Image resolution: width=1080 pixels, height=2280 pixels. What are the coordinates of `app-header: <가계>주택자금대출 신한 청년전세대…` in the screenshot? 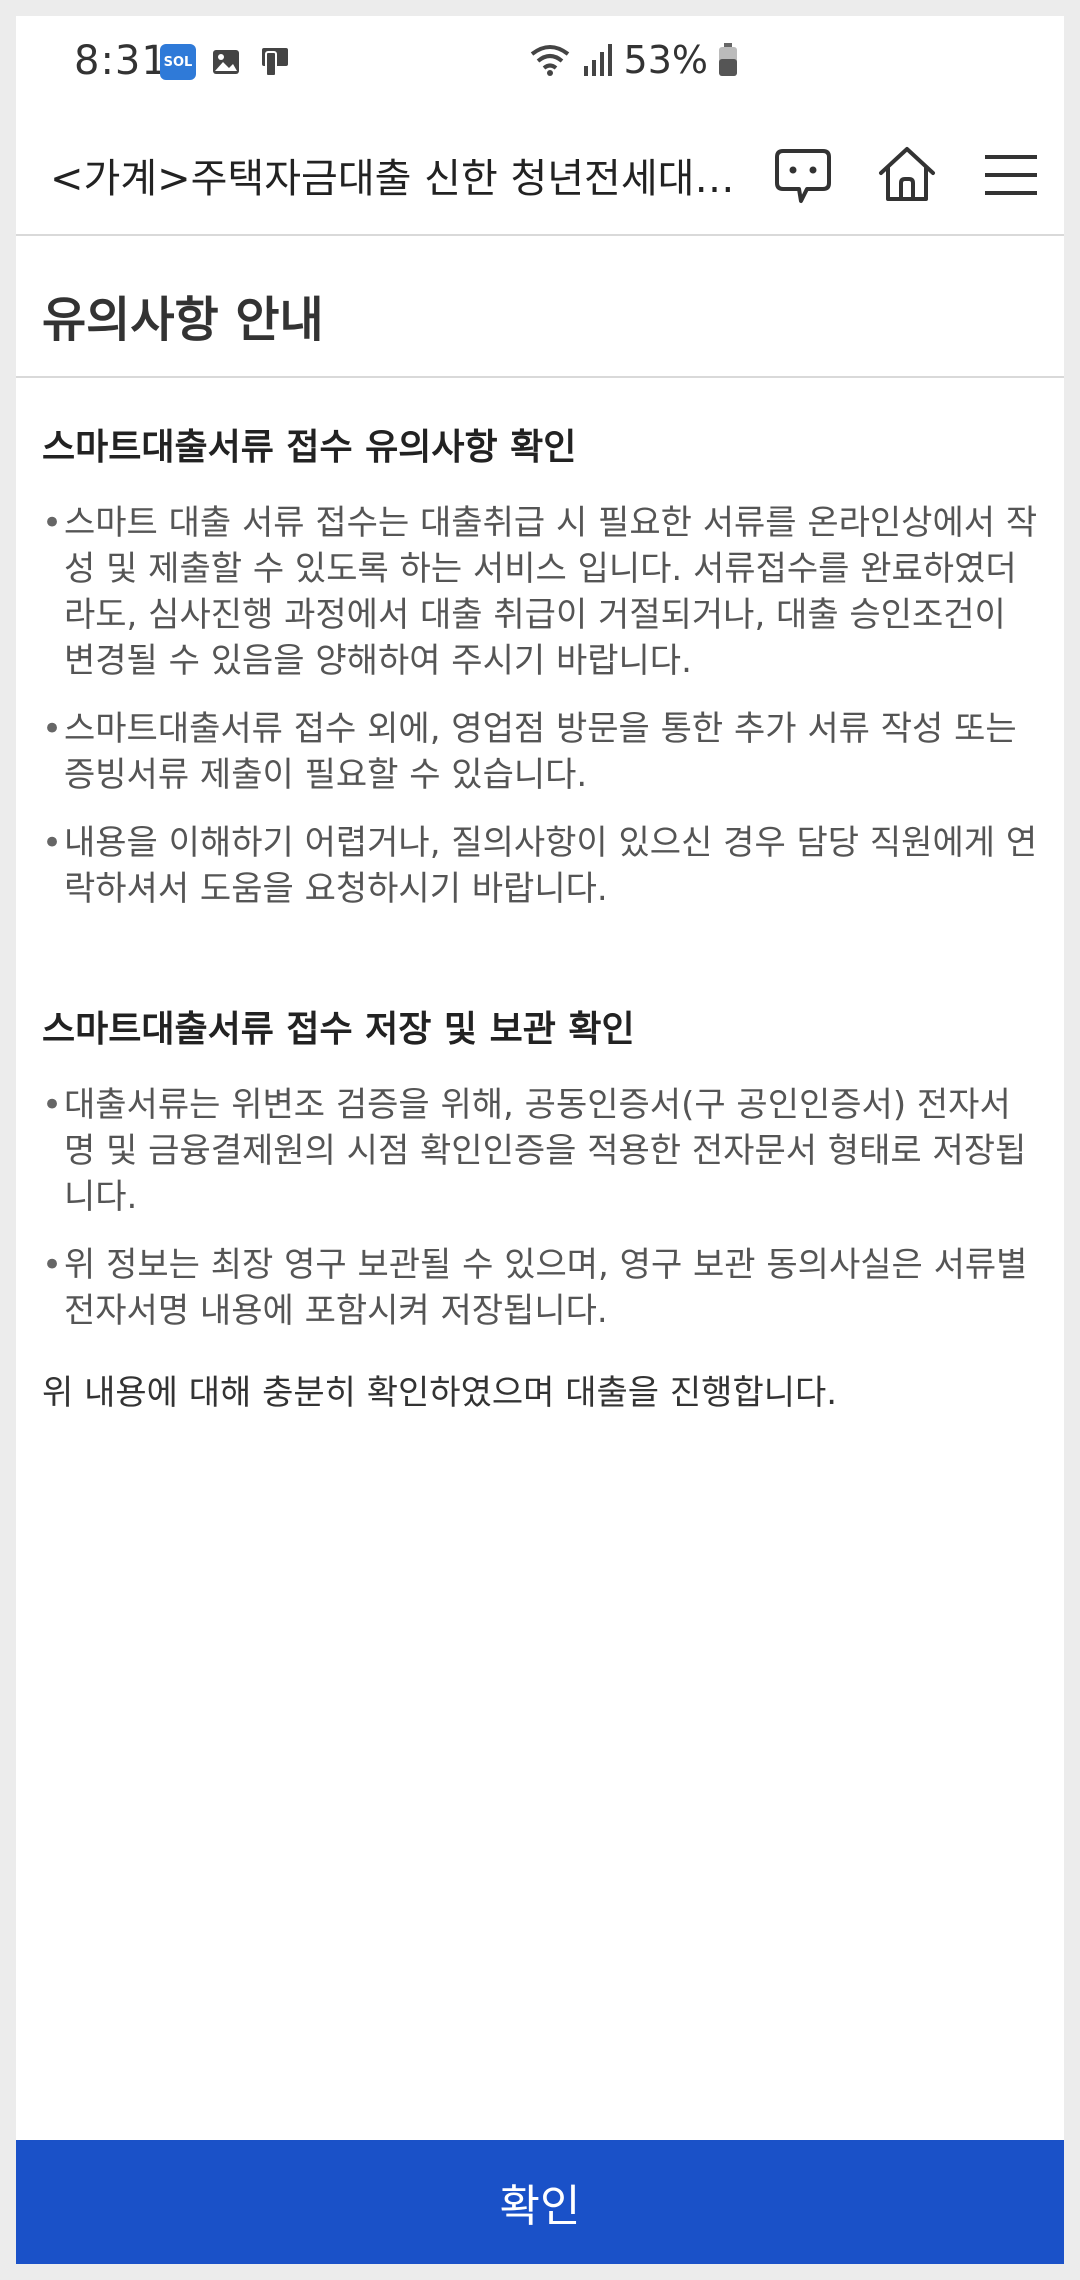 It's located at (540, 174).